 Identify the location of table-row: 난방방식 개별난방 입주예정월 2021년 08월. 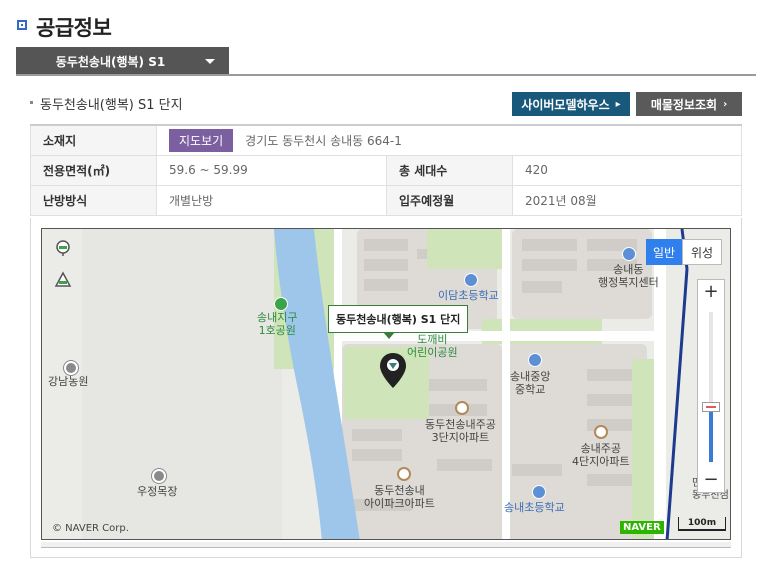
(386, 200).